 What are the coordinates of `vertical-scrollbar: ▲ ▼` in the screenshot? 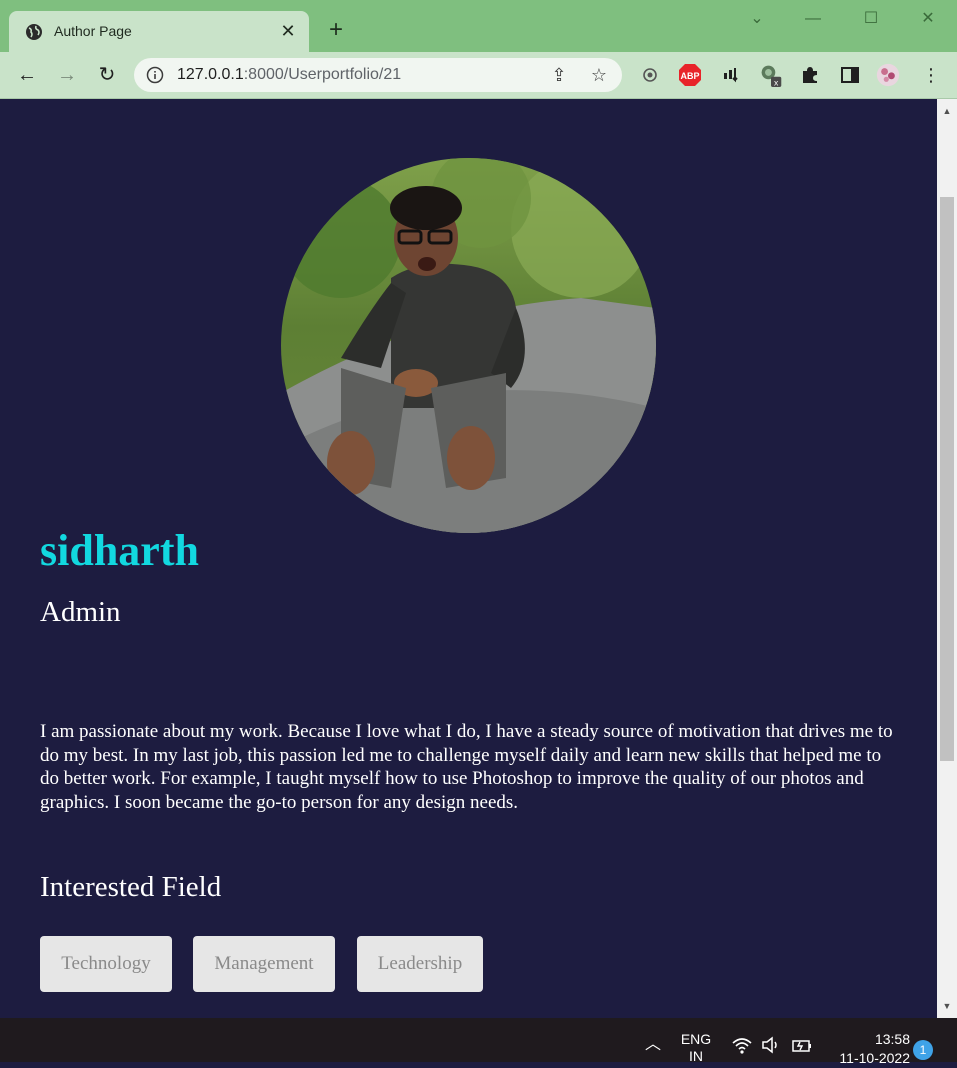 It's located at (947, 558).